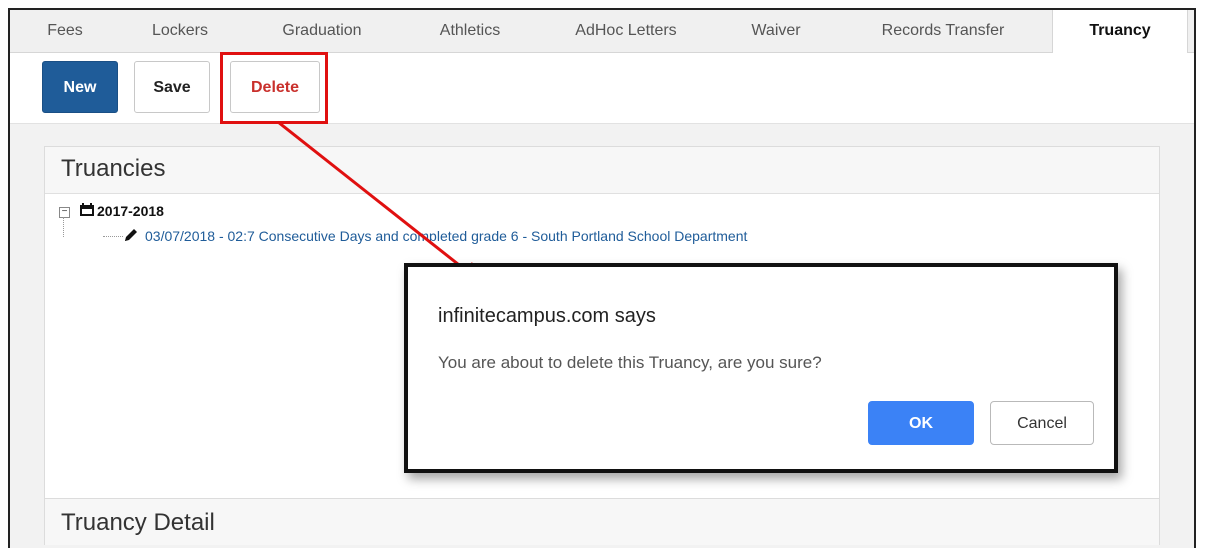 This screenshot has width=1220, height=548. I want to click on tab-graduation: Graduation, so click(322, 31).